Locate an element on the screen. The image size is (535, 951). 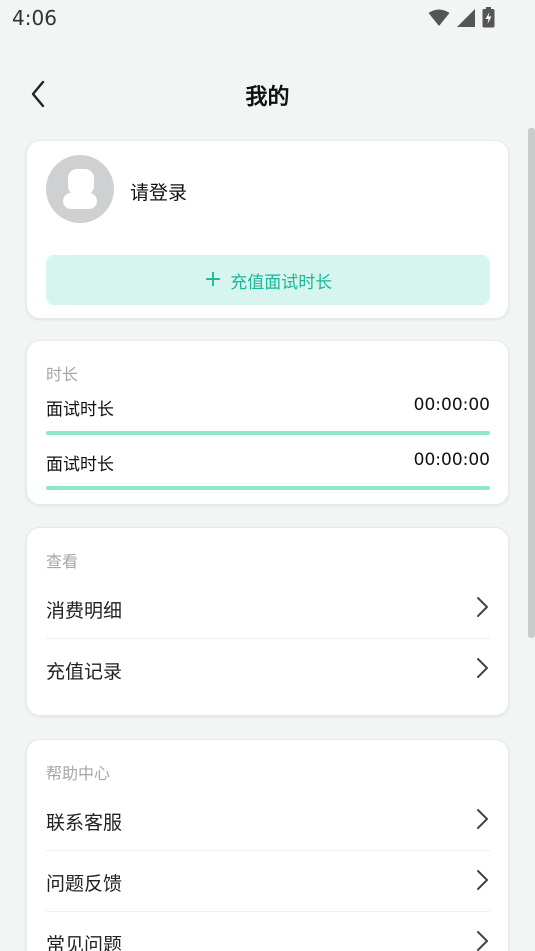
page-header: 我的 is located at coordinates (267, 94).